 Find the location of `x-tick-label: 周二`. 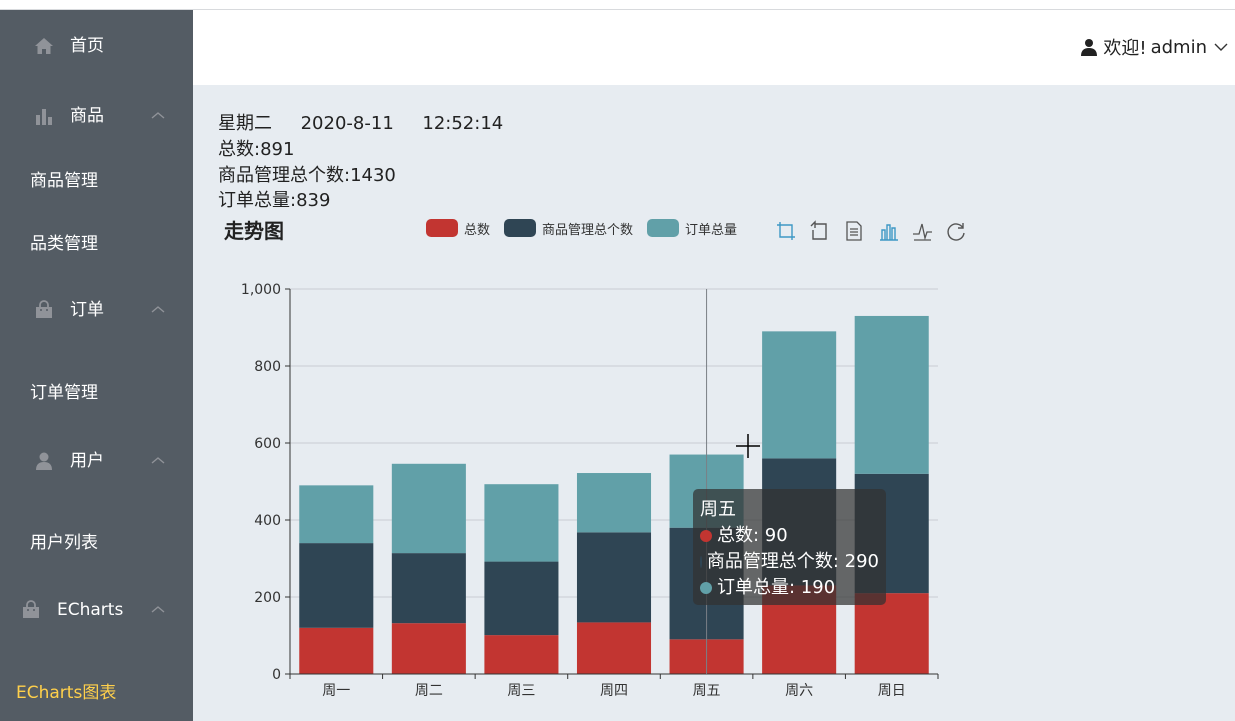

x-tick-label: 周二 is located at coordinates (429, 691).